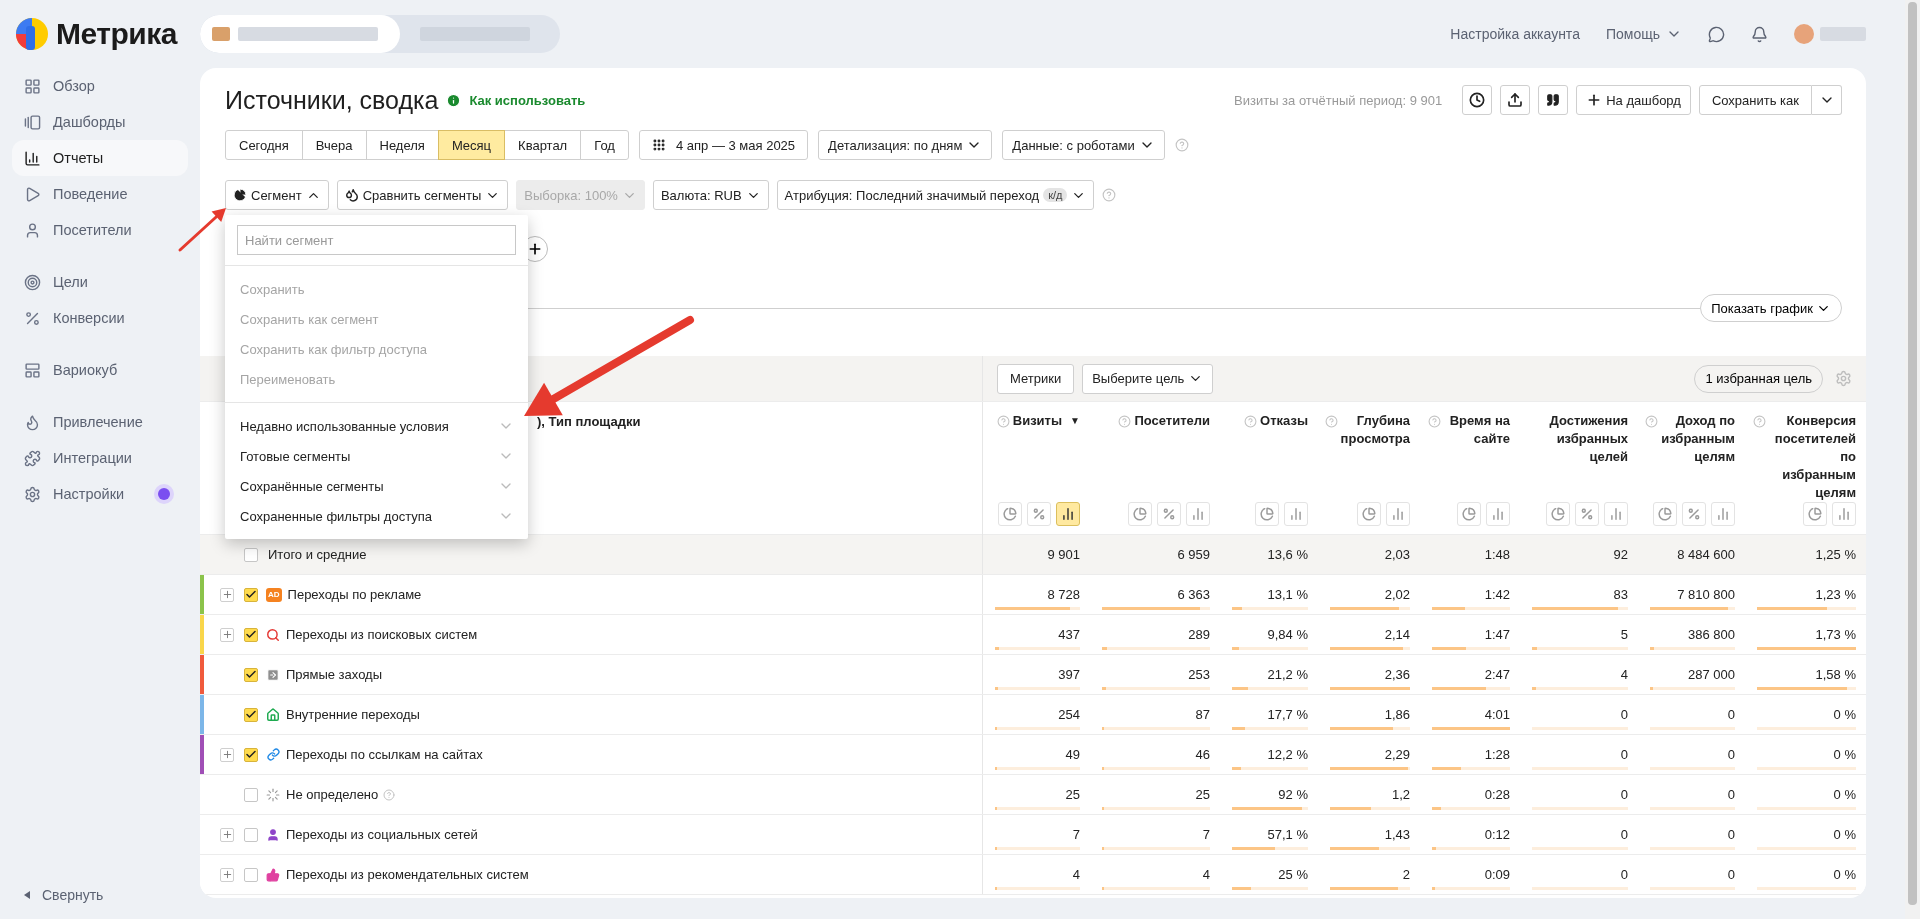 The height and width of the screenshot is (919, 1920). Describe the element at coordinates (422, 195) in the screenshot. I see `segment-toolbar-button: Сравнить сегменты` at that location.